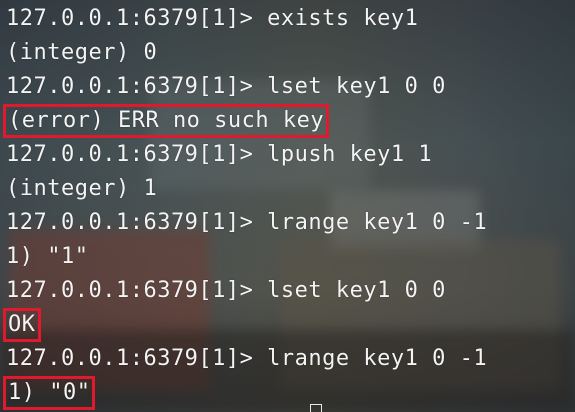 This screenshot has width=575, height=412. Describe the element at coordinates (246, 53) in the screenshot. I see `terminal-line-output: (integer) 0` at that location.